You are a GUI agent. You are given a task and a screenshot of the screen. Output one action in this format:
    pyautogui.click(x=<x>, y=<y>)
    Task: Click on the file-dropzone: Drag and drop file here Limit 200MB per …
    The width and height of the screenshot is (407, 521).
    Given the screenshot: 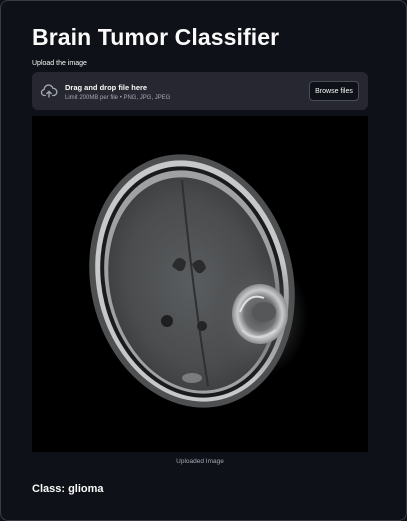 What is the action you would take?
    pyautogui.click(x=200, y=91)
    